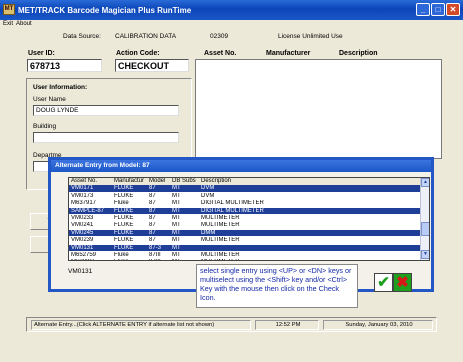  I want to click on action-code-label: Action Code:, so click(138, 53).